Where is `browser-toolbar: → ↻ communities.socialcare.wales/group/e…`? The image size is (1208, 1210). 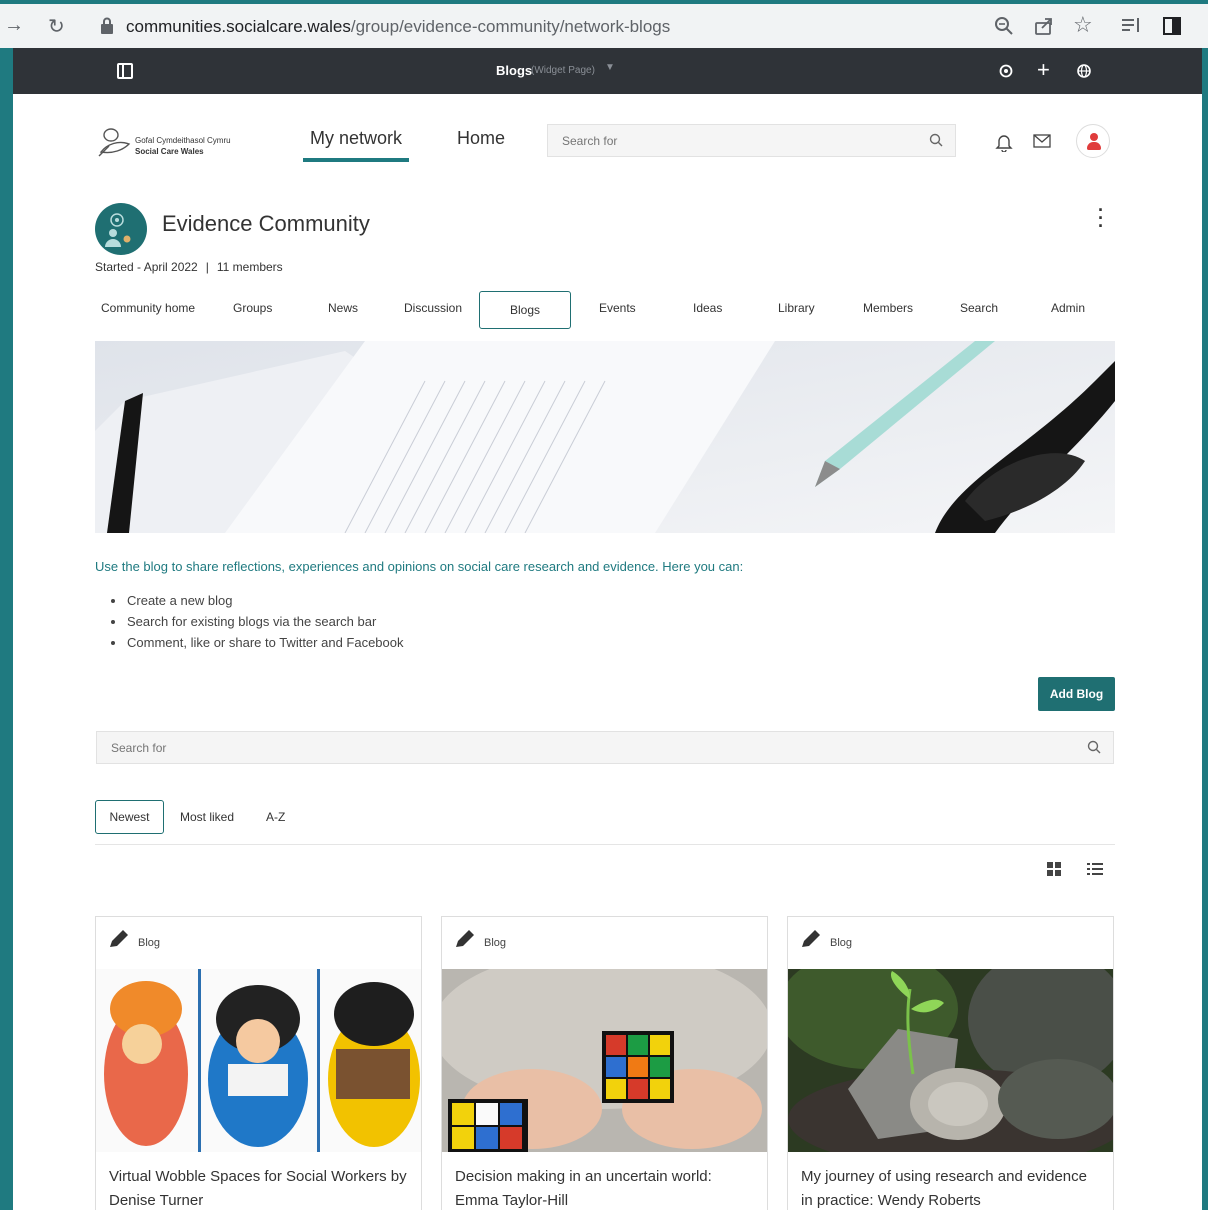
browser-toolbar: → ↻ communities.socialcare.wales/group/e… is located at coordinates (604, 26).